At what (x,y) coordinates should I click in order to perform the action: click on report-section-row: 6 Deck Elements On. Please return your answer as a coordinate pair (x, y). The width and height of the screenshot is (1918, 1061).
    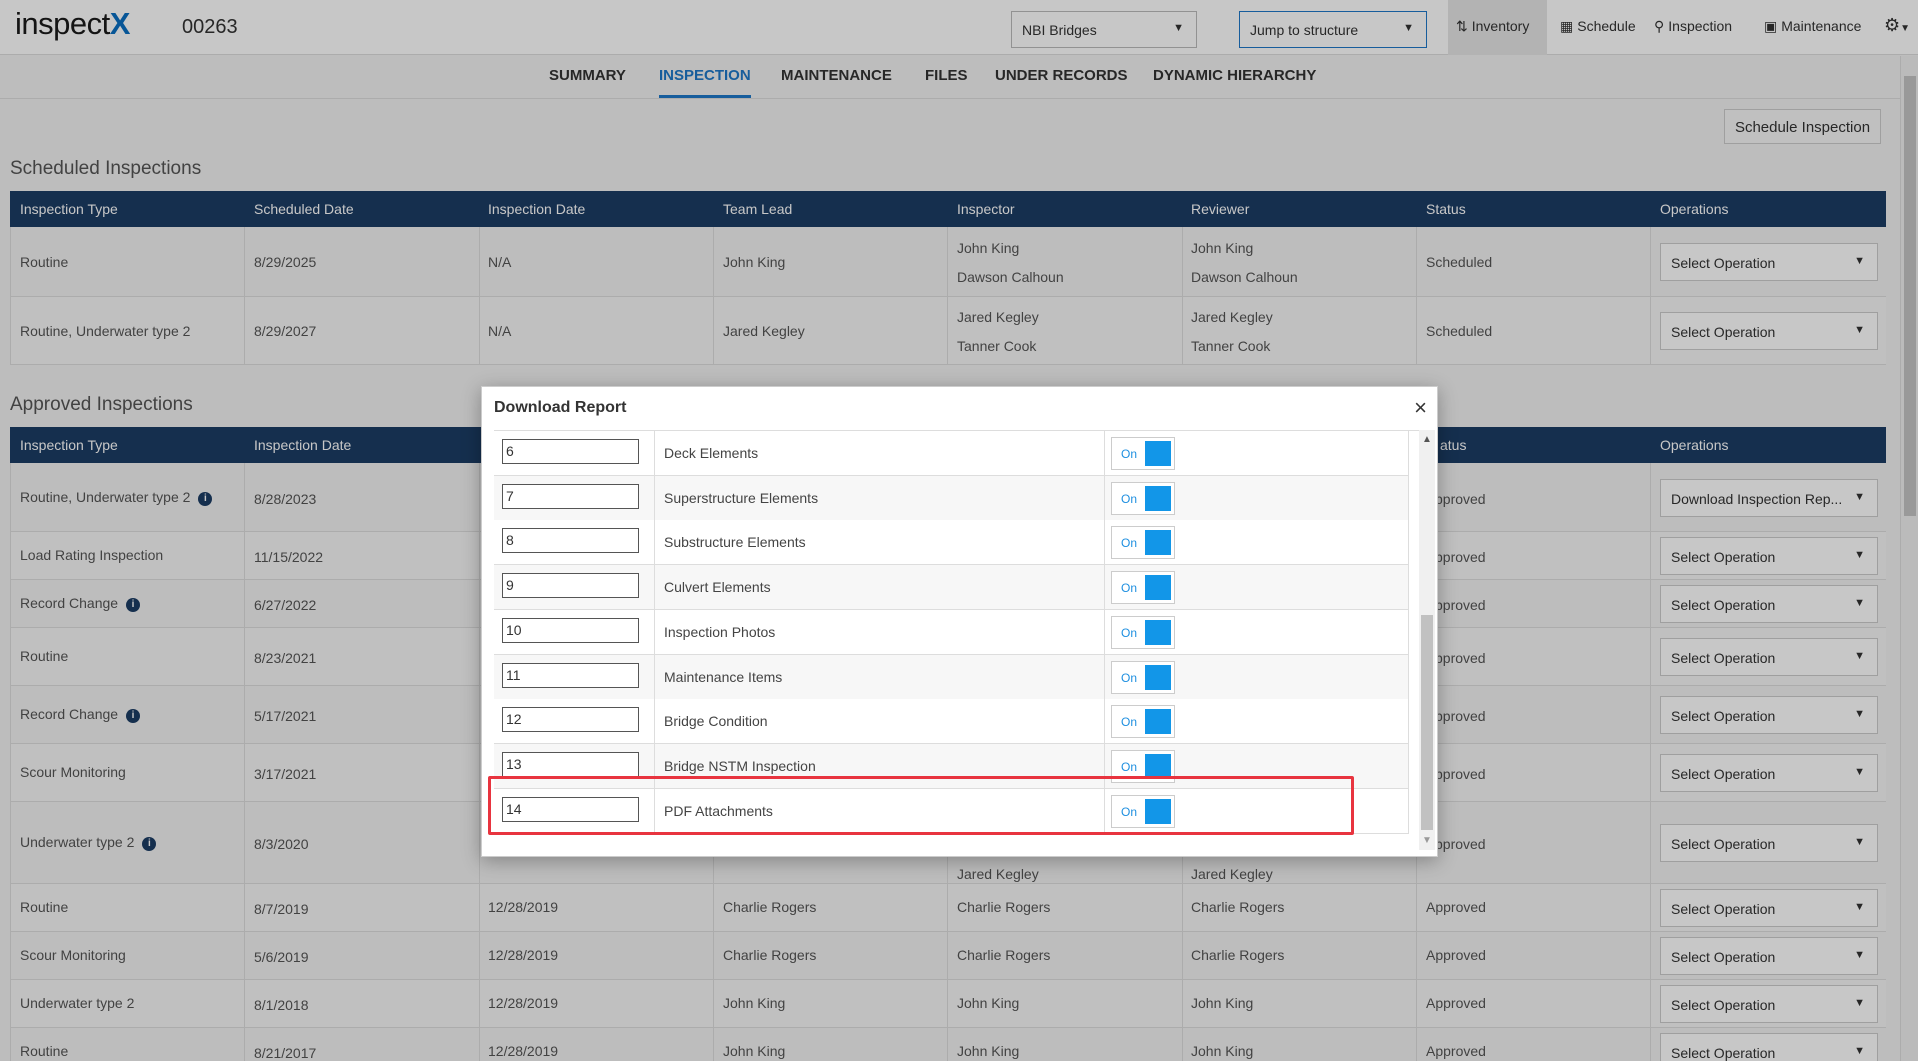
    Looking at the image, I should click on (951, 453).